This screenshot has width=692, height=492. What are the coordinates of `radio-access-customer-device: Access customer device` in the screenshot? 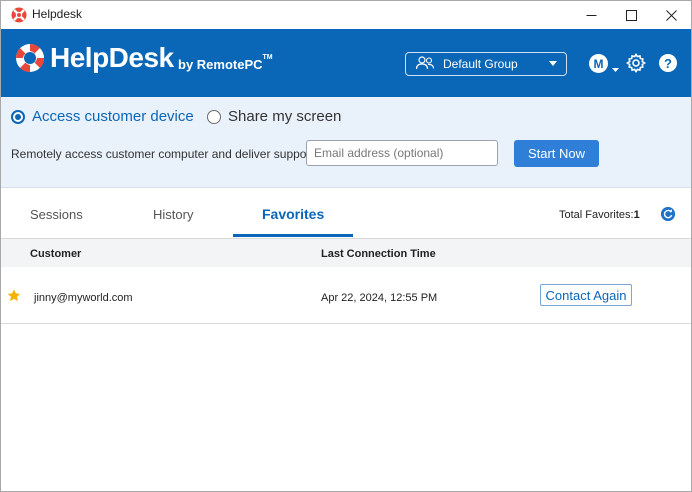 It's located at (102, 116).